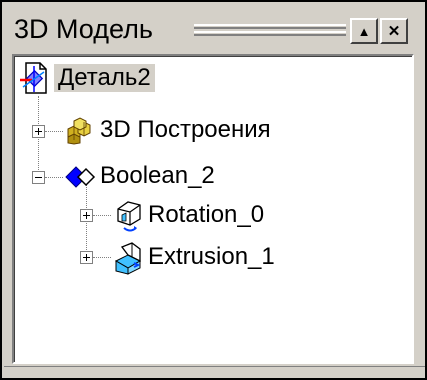 The width and height of the screenshot is (427, 380). What do you see at coordinates (104, 78) in the screenshot?
I see `tree-item-label: Деталь2` at bounding box center [104, 78].